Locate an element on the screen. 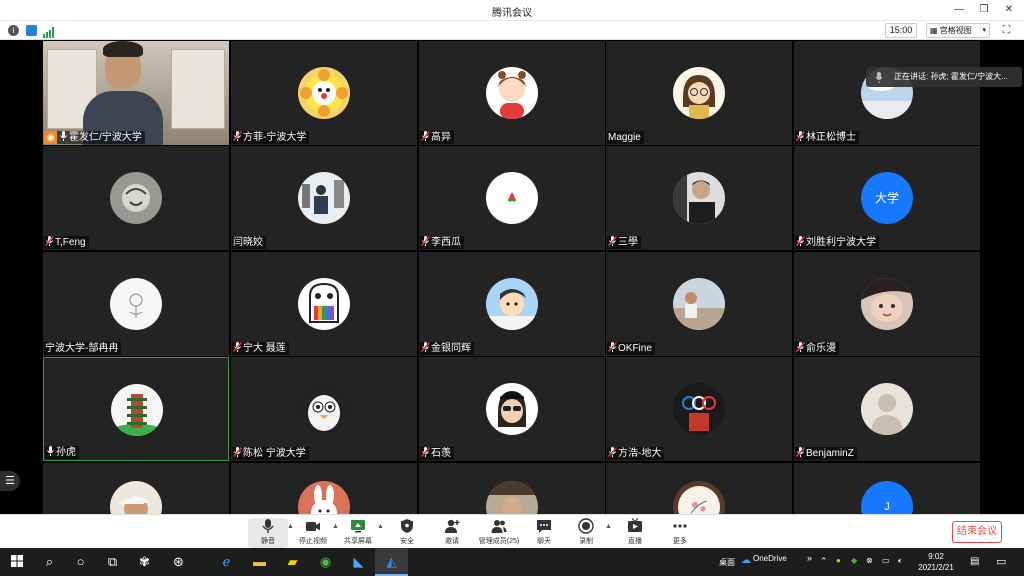 This screenshot has width=1024, height=576. close-button: ✕ is located at coordinates (1009, 10).